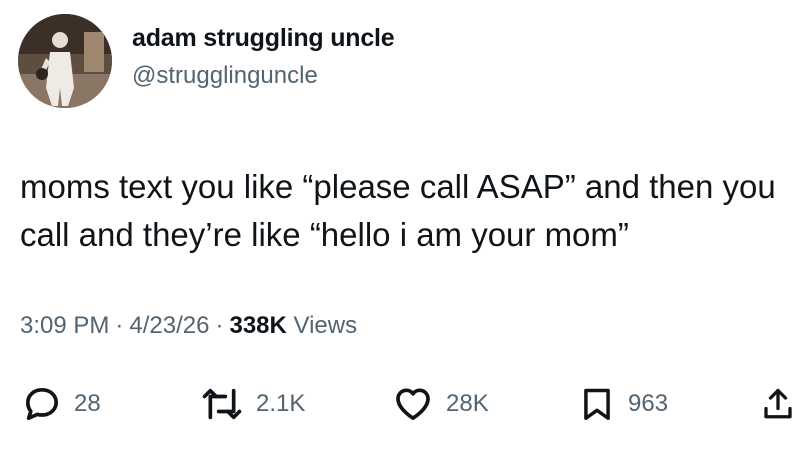 This screenshot has height=451, width=800. What do you see at coordinates (648, 403) in the screenshot?
I see `bookmark-count: 963` at bounding box center [648, 403].